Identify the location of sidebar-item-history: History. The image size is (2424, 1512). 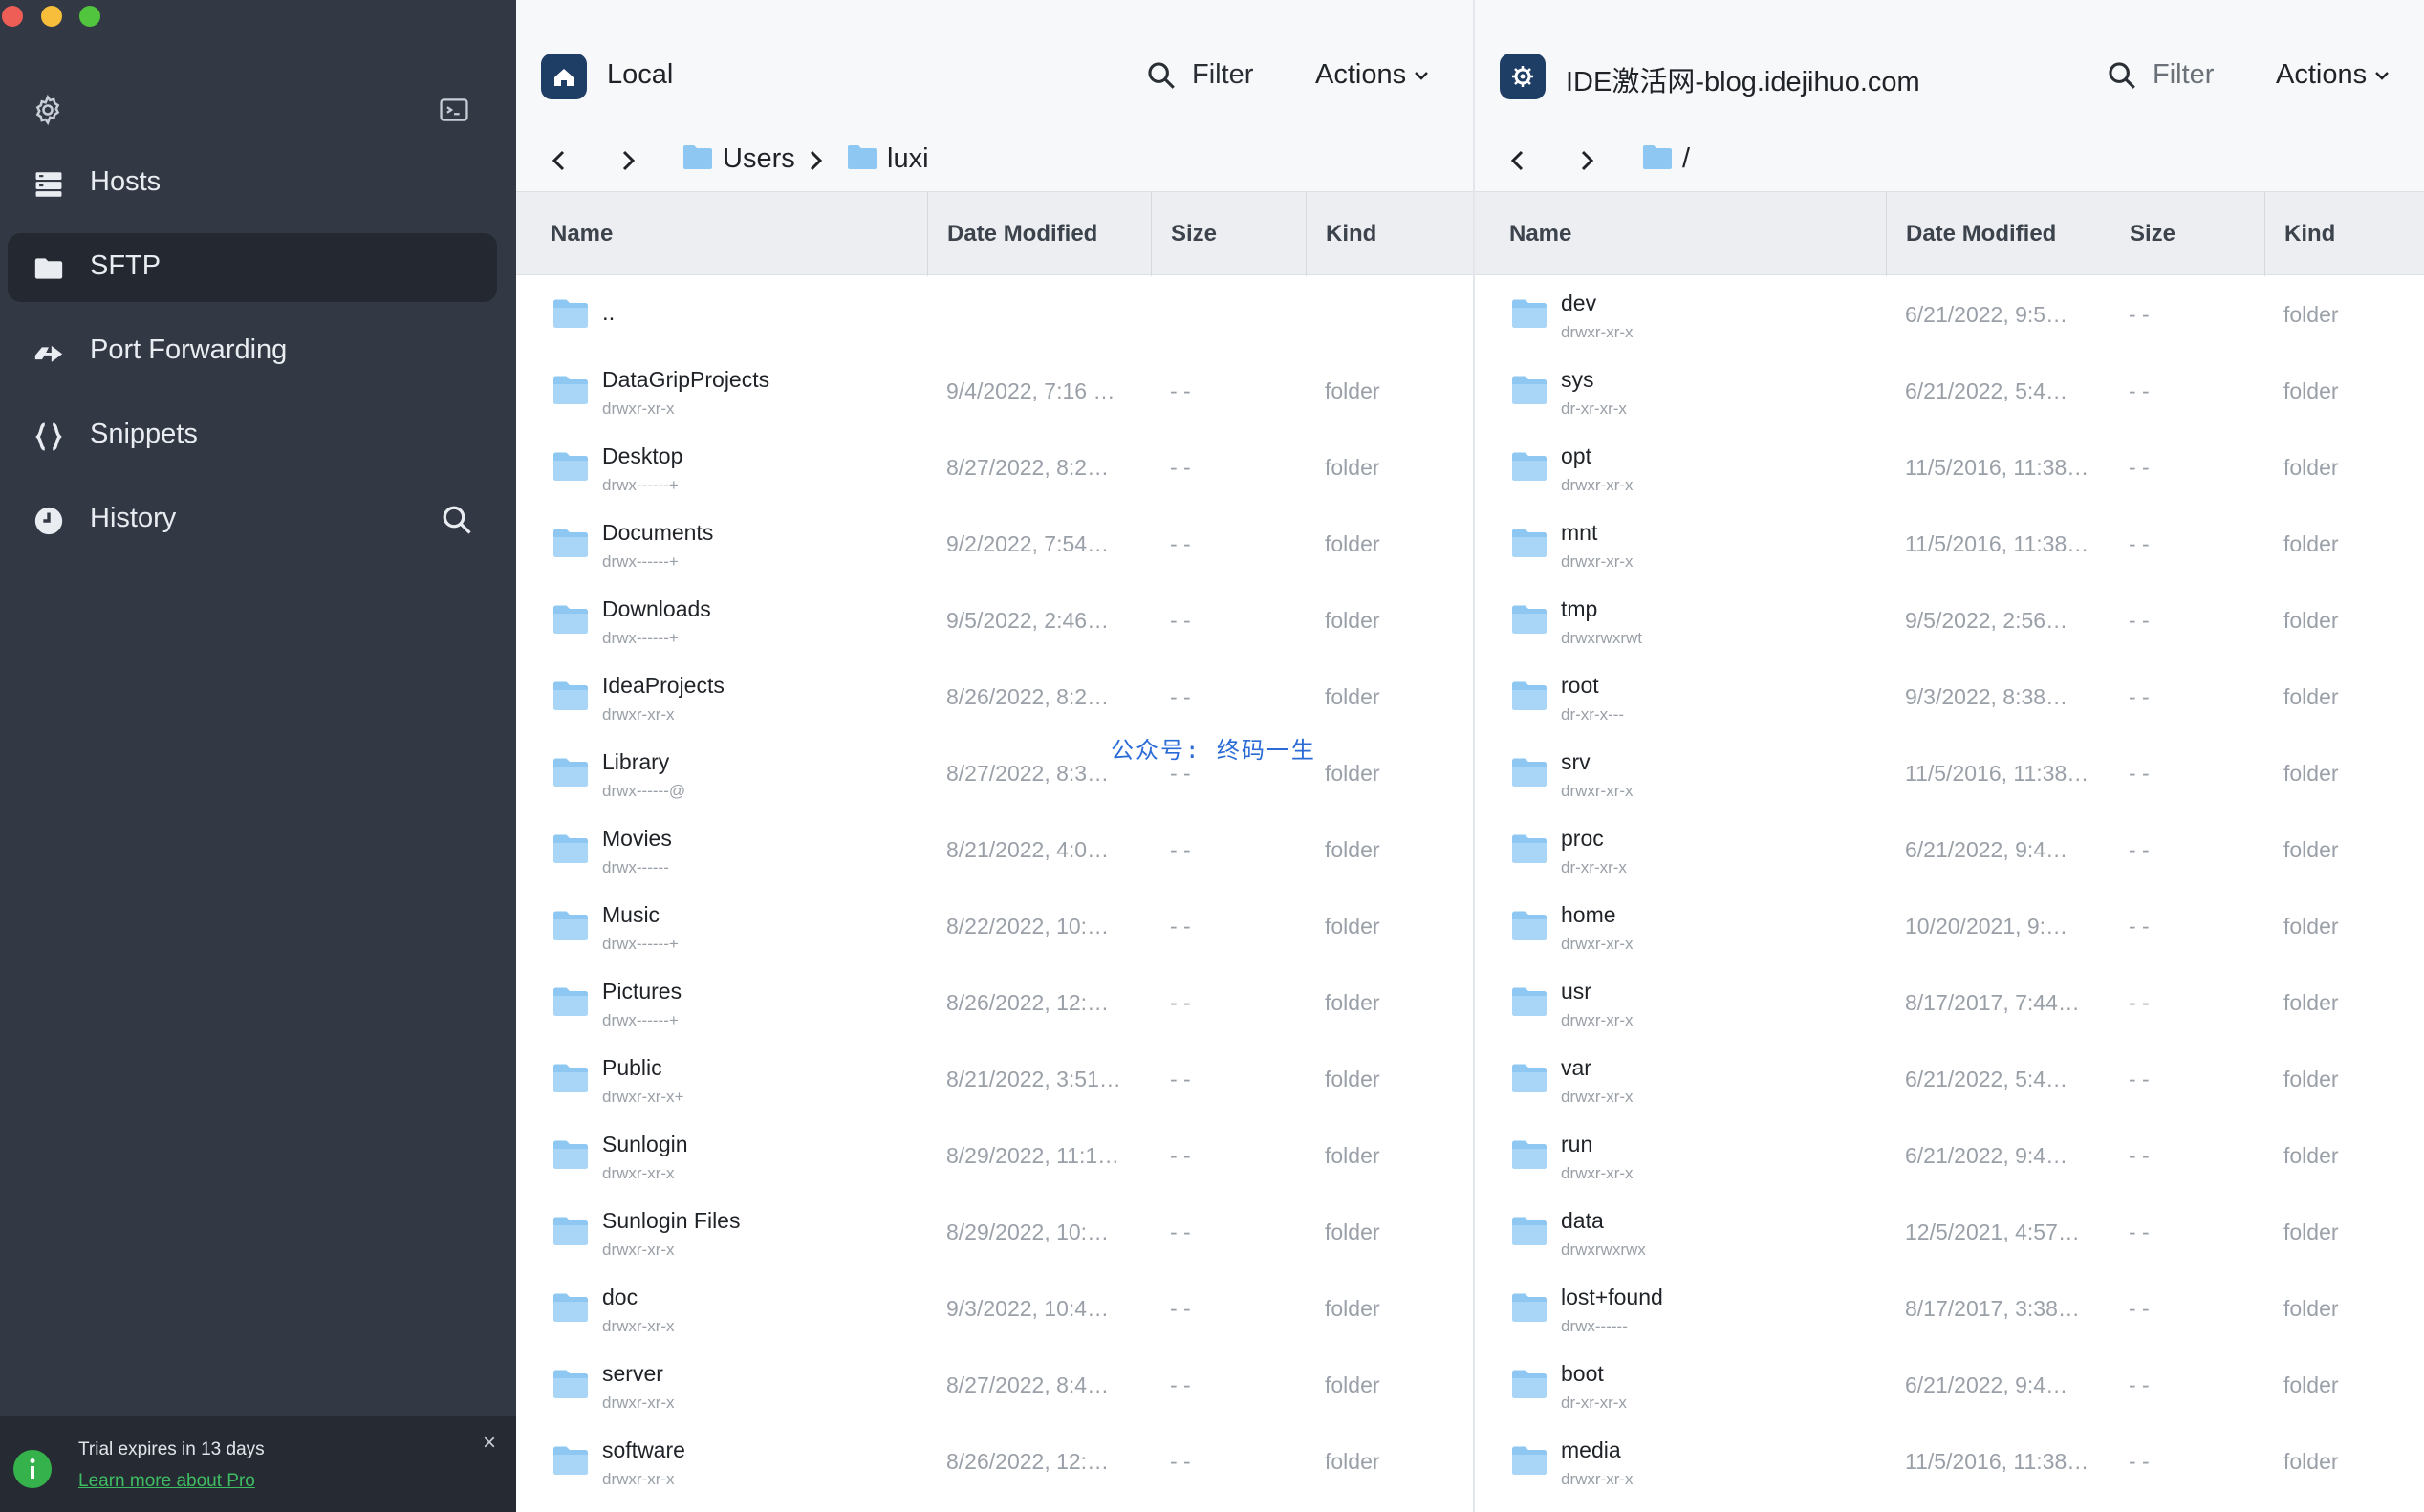
(252, 520).